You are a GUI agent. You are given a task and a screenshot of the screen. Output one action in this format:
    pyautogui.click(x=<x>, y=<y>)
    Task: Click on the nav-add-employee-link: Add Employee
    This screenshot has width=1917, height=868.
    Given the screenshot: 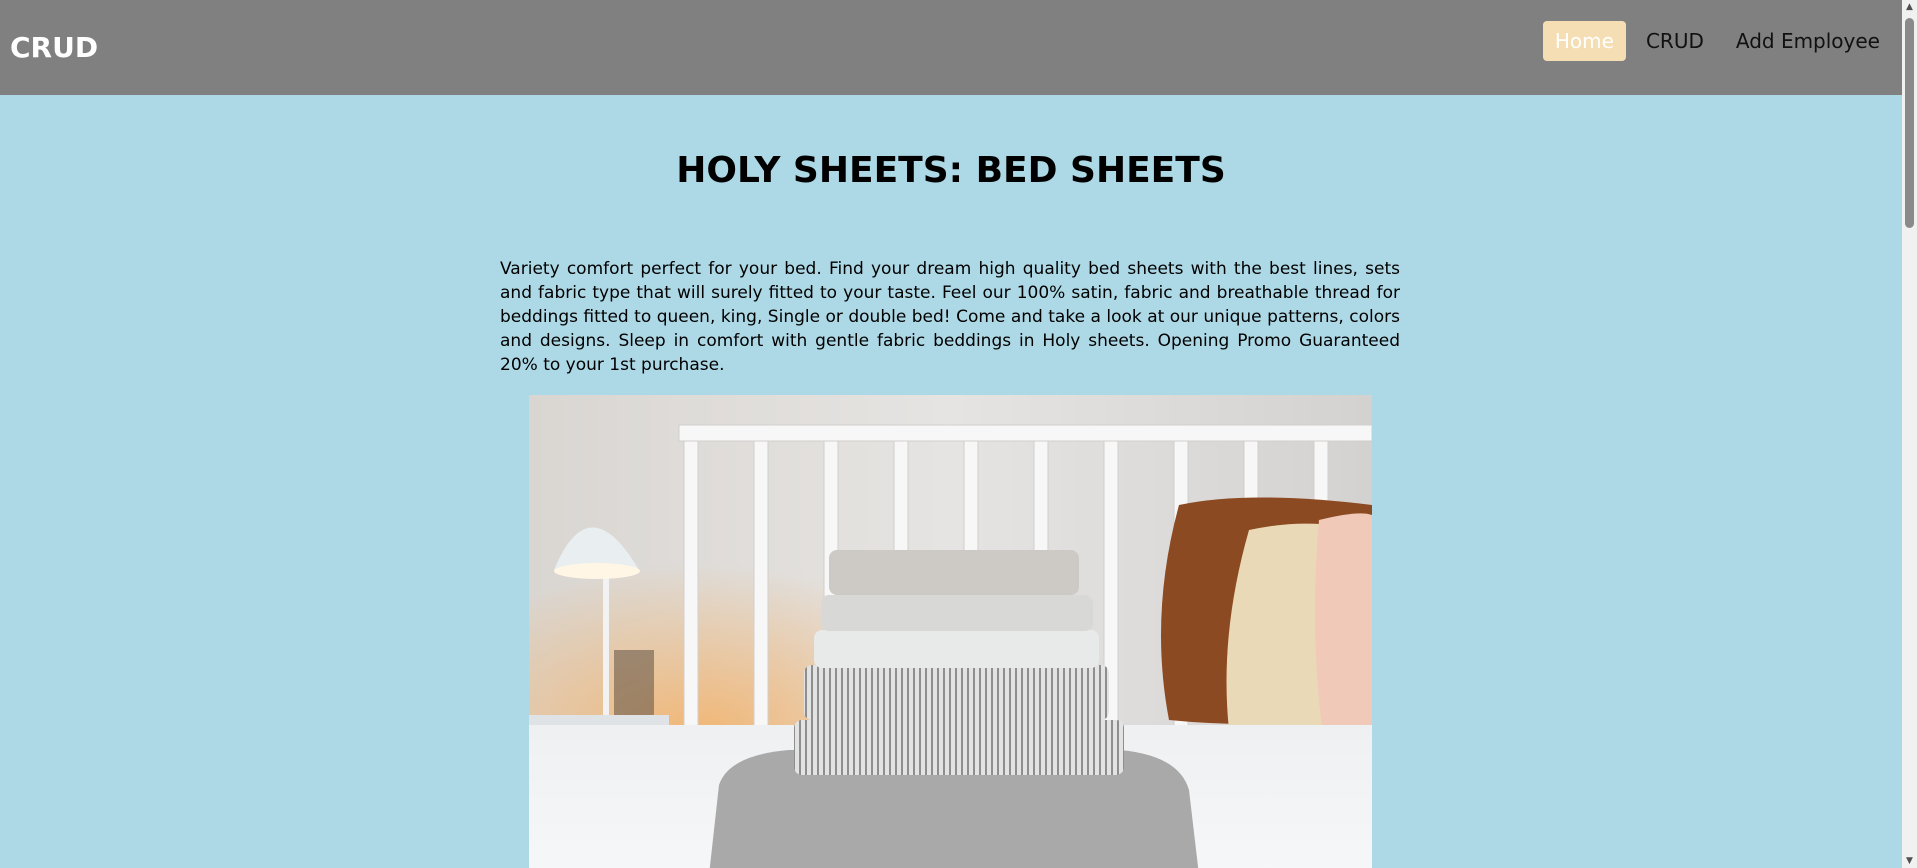 What is the action you would take?
    pyautogui.click(x=1808, y=41)
    